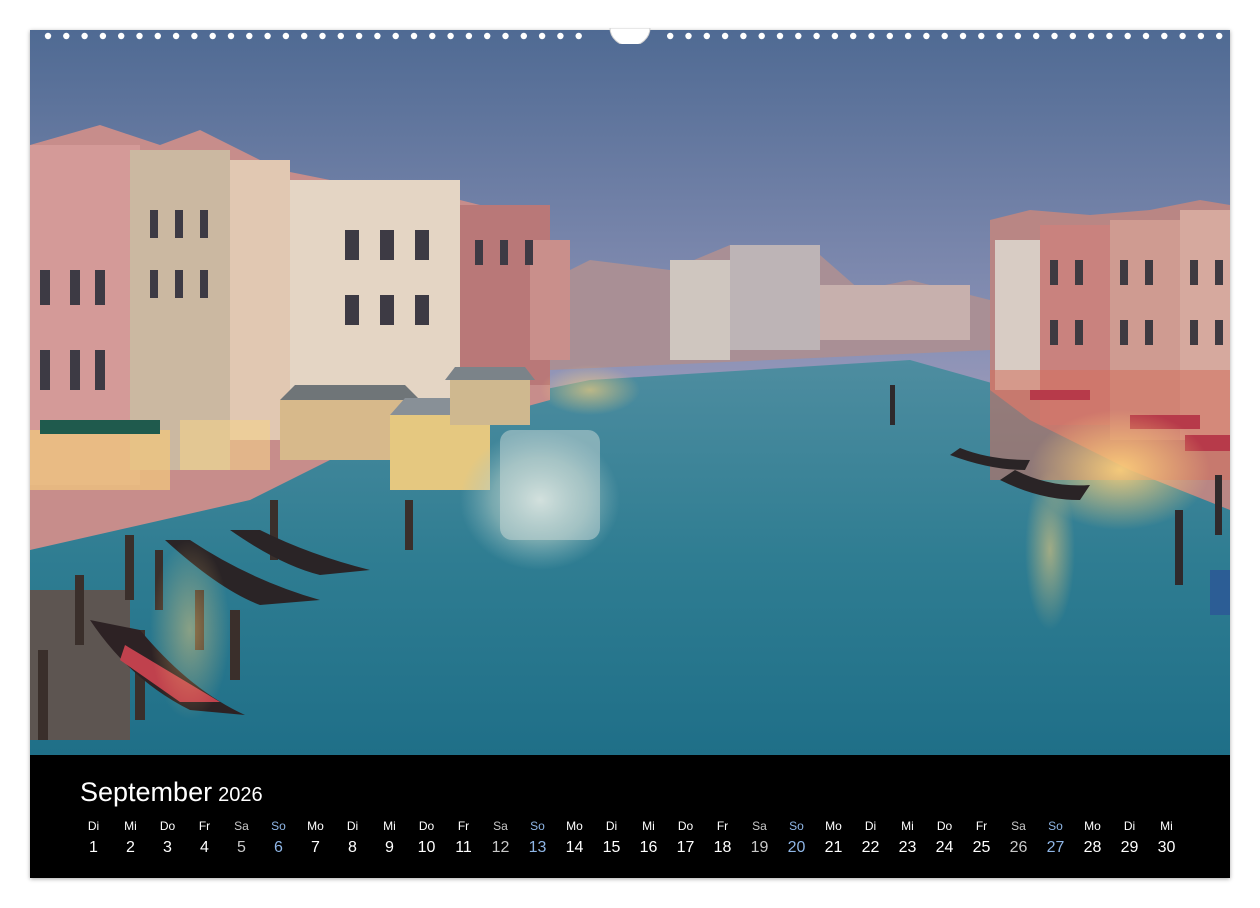 The height and width of the screenshot is (908, 1260). Describe the element at coordinates (1129, 847) in the screenshot. I see `day-number: 29` at that location.